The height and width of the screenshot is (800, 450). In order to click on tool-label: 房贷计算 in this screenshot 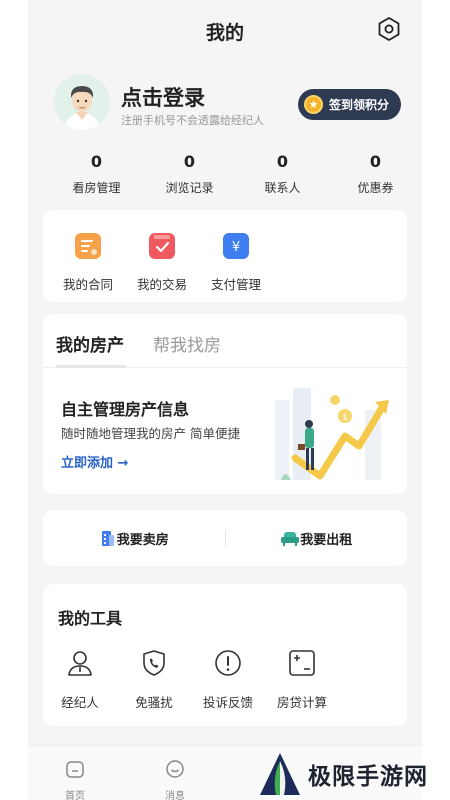, I will do `click(301, 702)`.